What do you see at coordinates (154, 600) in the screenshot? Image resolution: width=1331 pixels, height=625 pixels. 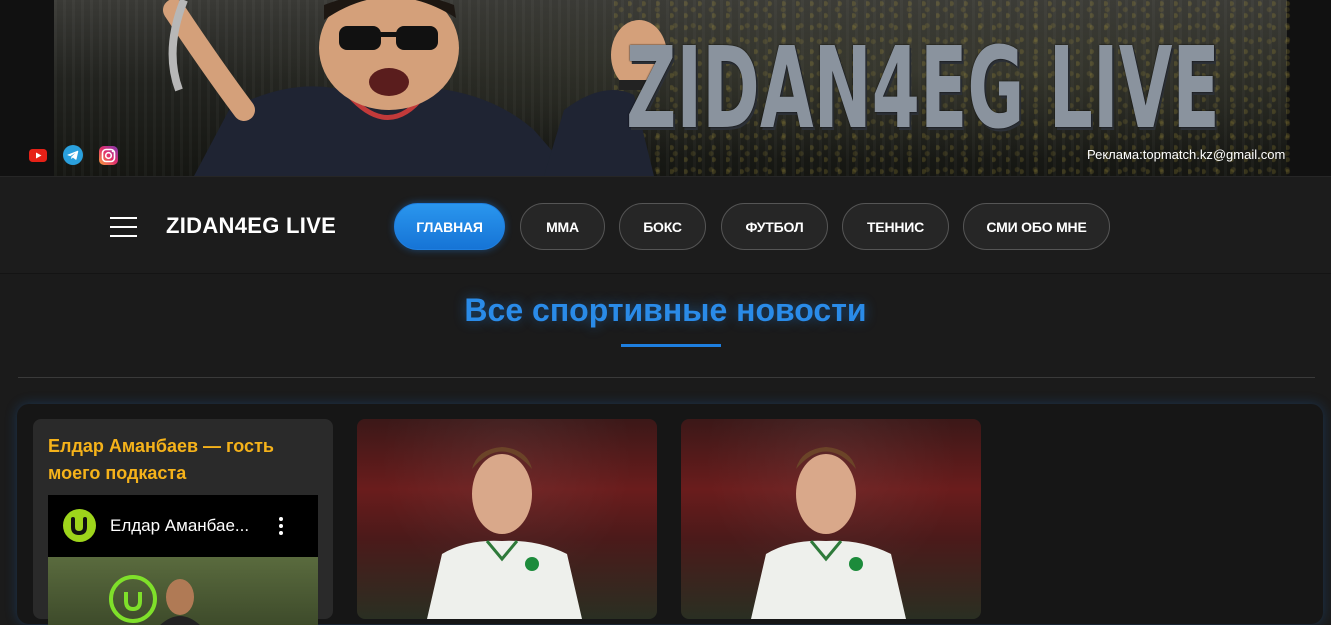 I see `video-thumbnail-art` at bounding box center [154, 600].